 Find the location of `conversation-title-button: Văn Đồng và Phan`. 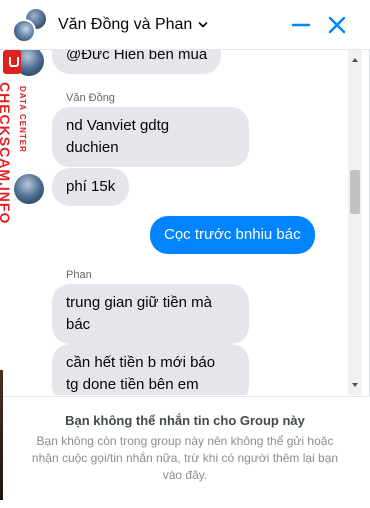

conversation-title-button: Văn Đồng và Phan is located at coordinates (133, 25).